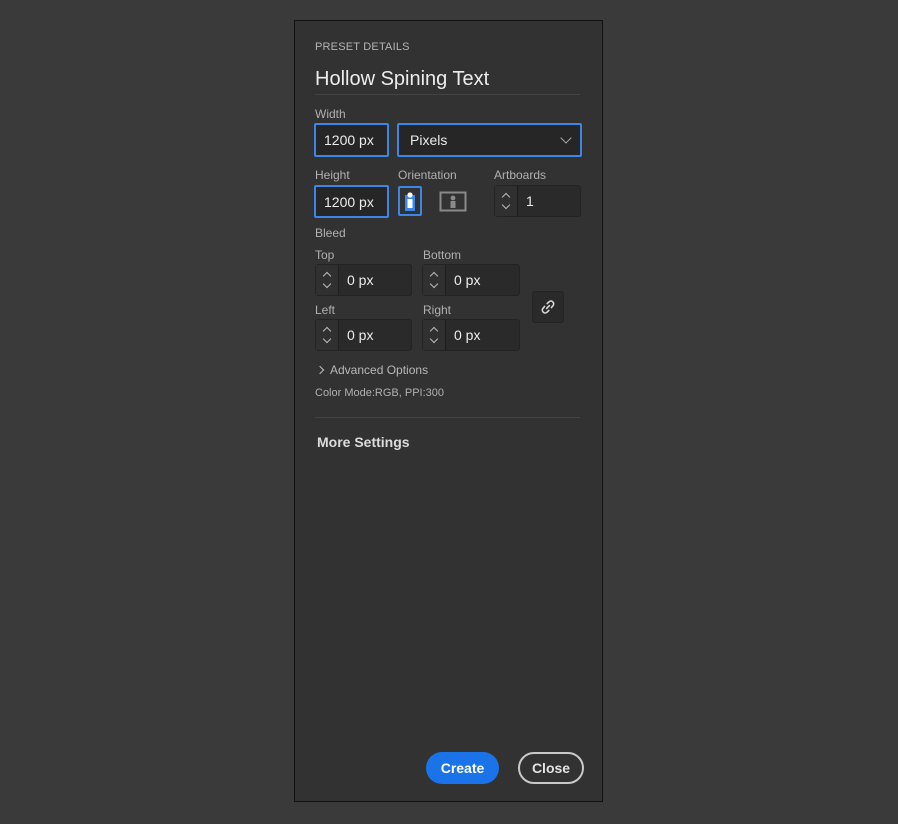 The width and height of the screenshot is (898, 824). I want to click on link-bleed-button, so click(548, 307).